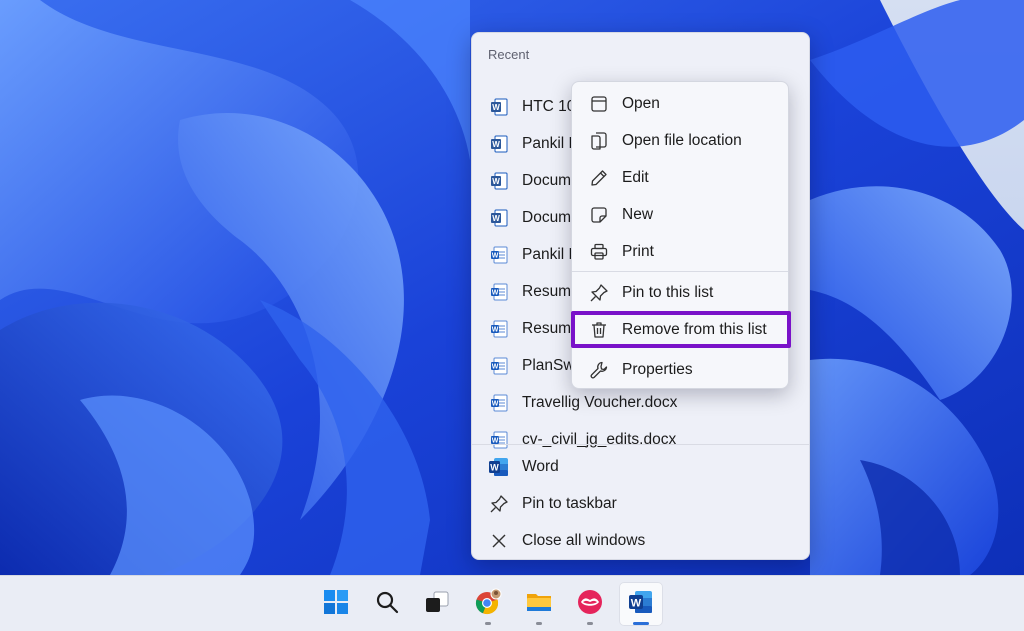 The height and width of the screenshot is (631, 1024). I want to click on menu-item-remove-from-this-list: Remove from this list, so click(680, 329).